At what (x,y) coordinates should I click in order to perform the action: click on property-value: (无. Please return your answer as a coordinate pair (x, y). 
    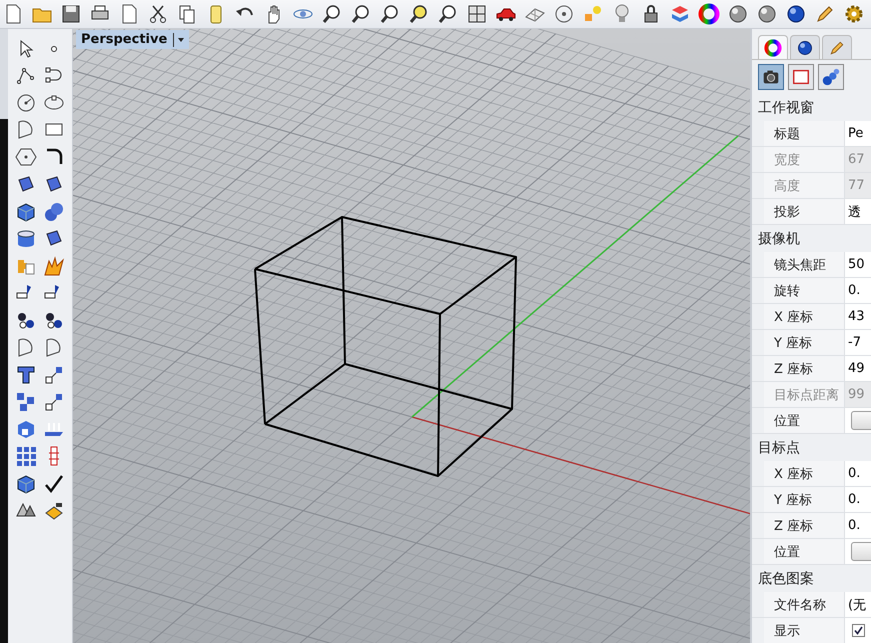
    Looking at the image, I should click on (857, 604).